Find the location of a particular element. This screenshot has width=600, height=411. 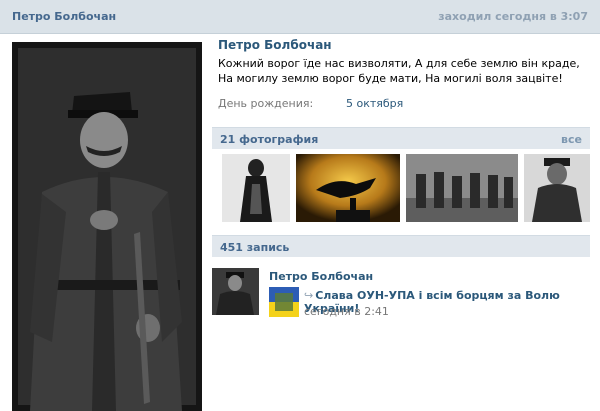

last-seen-status: заходил сегодня в 3:07 is located at coordinates (513, 16).